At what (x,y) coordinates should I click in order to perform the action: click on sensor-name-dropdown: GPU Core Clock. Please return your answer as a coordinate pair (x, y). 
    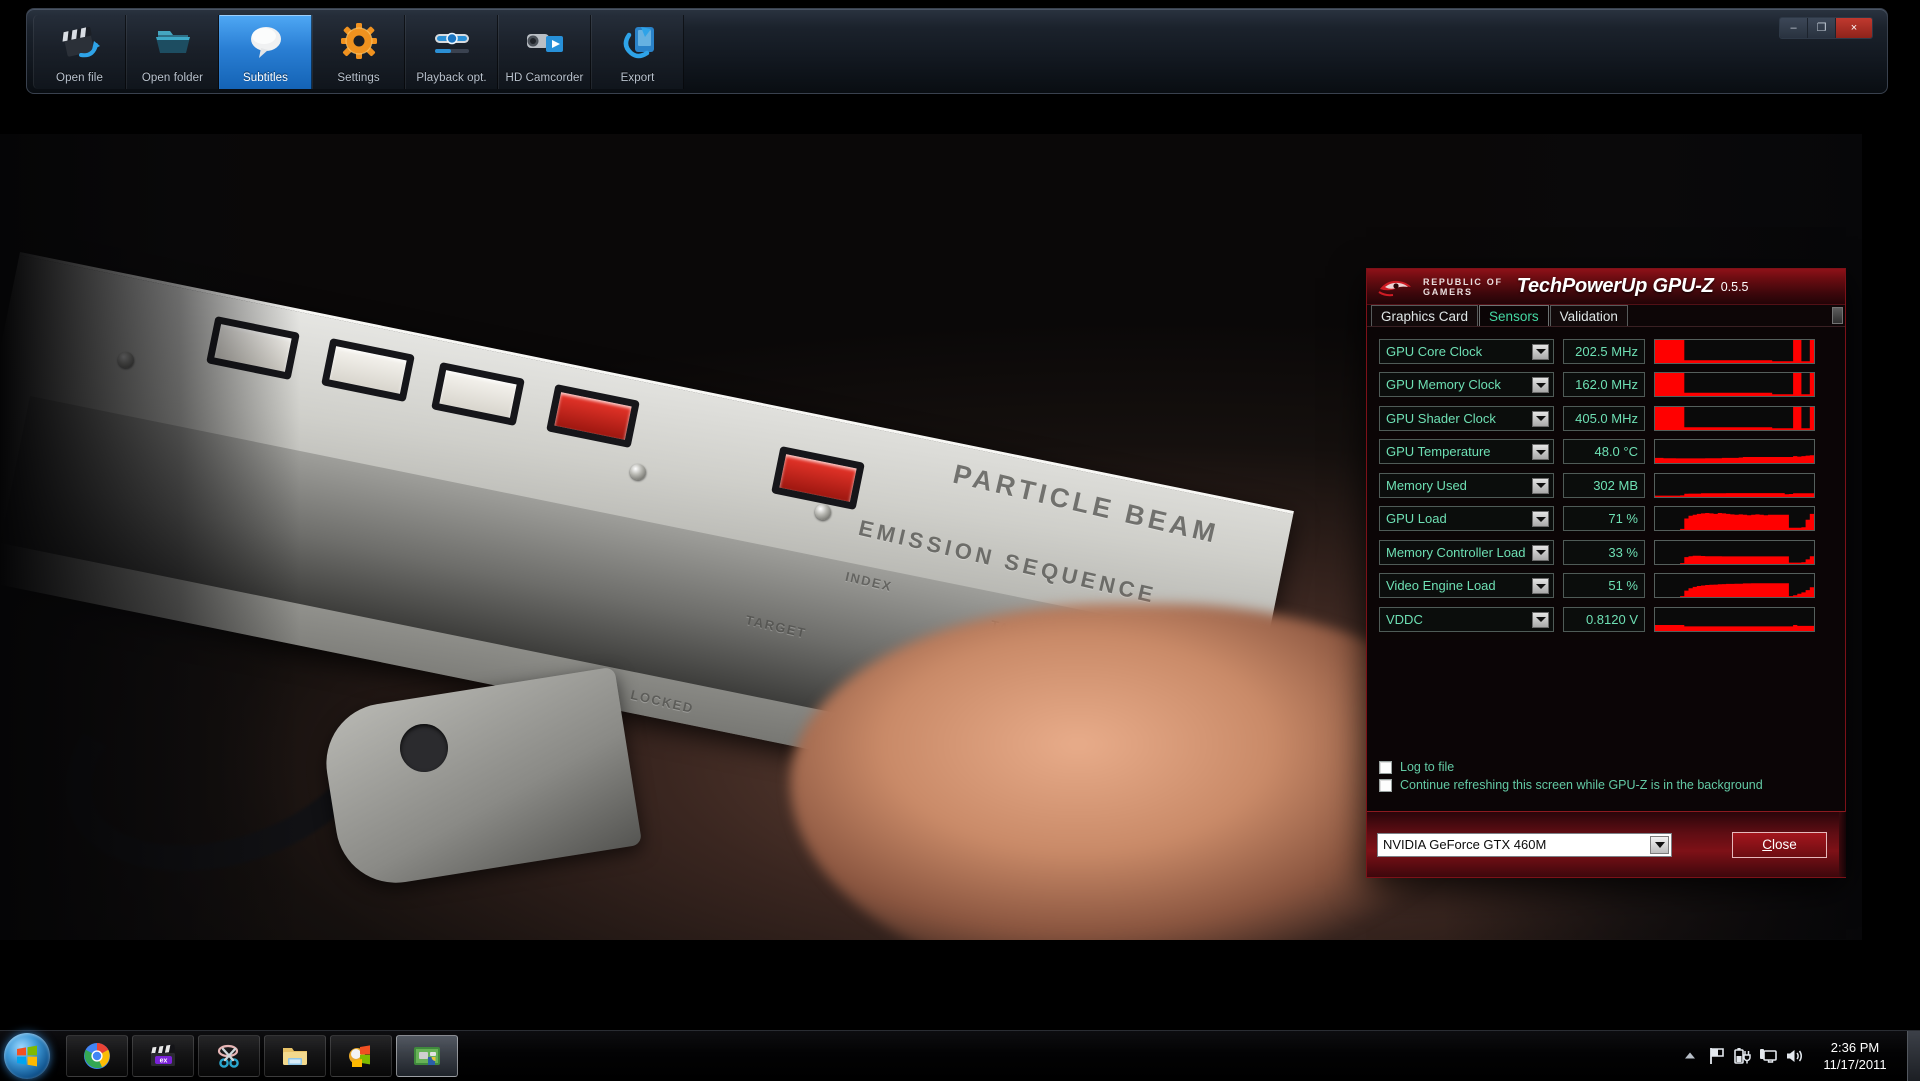
    Looking at the image, I should click on (1466, 351).